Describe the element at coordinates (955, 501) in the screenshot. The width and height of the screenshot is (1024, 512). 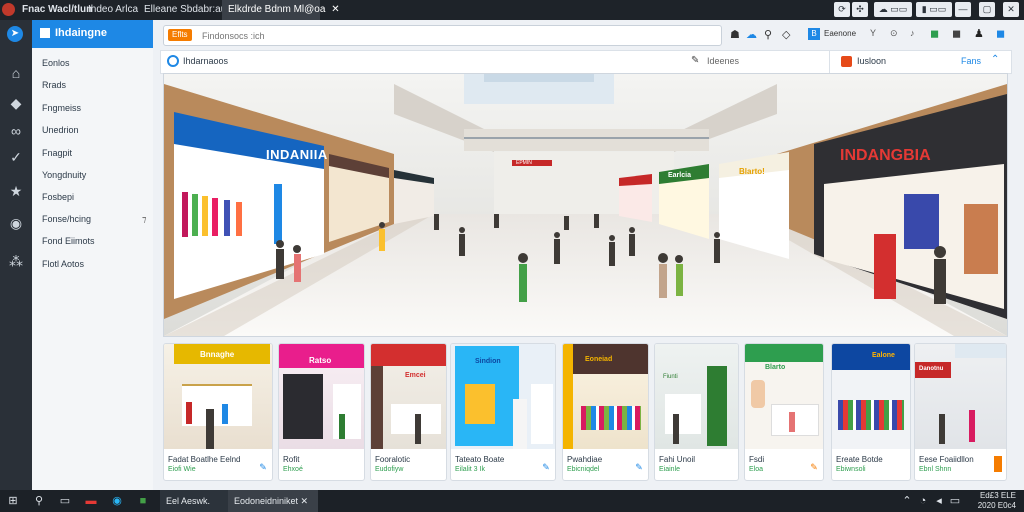
I see `battery-icon: ▭` at that location.